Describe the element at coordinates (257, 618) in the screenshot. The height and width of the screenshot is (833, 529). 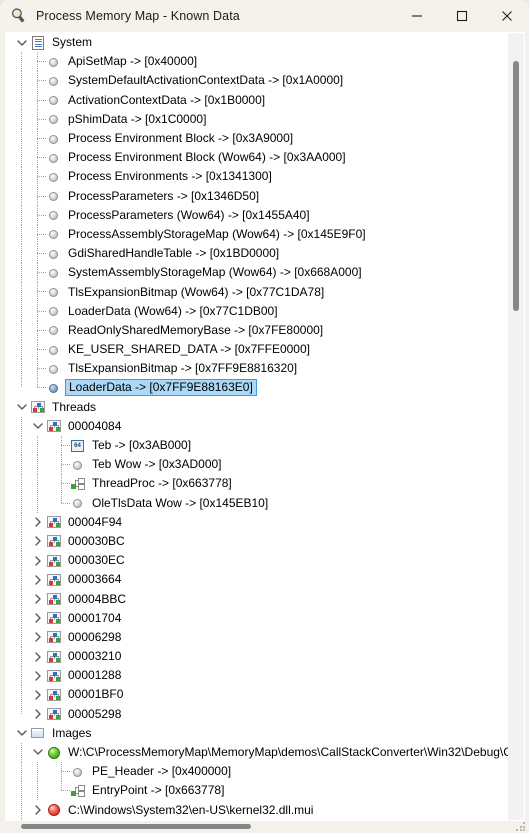
I see `tree-row: 00001704` at that location.